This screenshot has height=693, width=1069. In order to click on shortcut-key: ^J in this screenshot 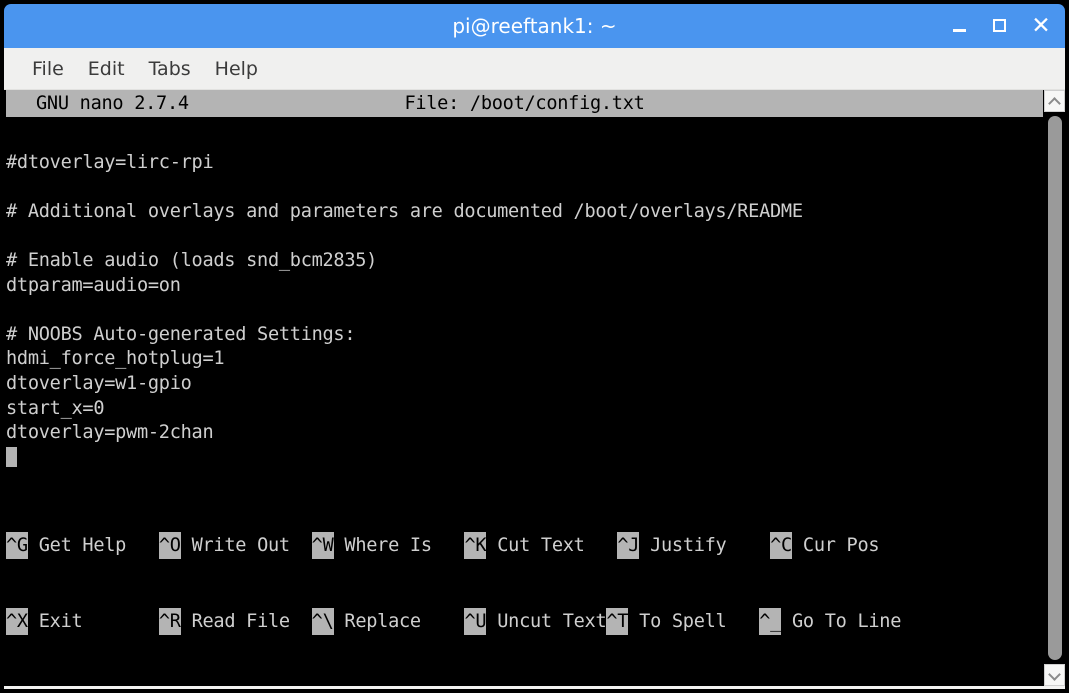, I will do `click(628, 545)`.